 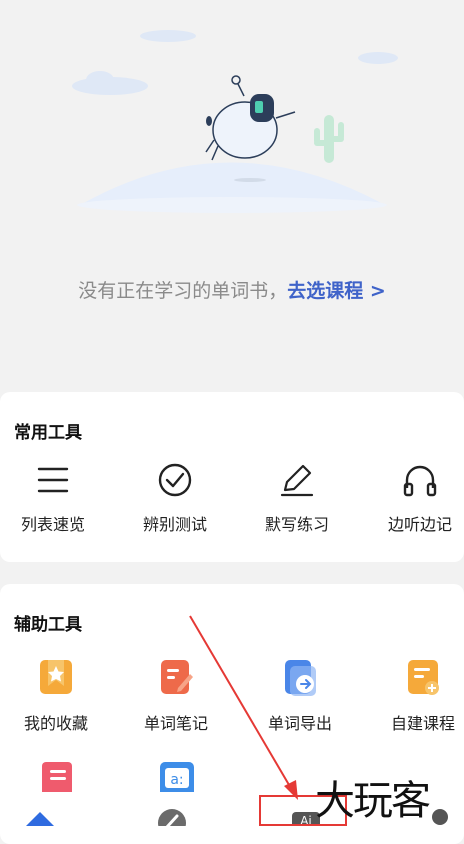 I want to click on tool-label: 自建课程, so click(x=422, y=723).